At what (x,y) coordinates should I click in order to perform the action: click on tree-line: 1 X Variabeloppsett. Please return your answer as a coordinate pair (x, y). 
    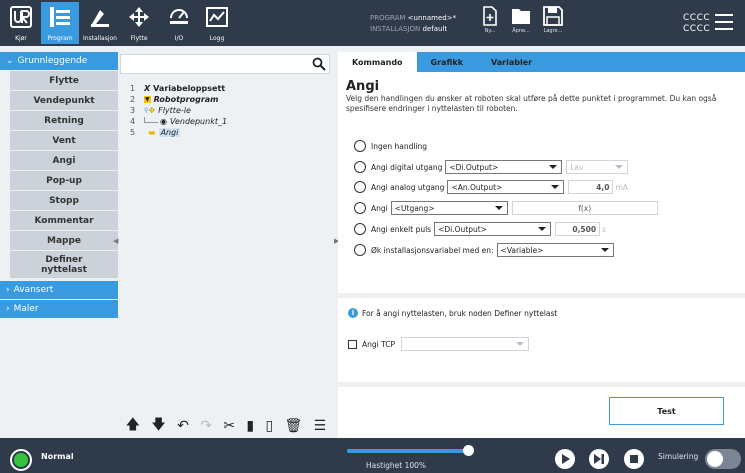
    Looking at the image, I should click on (178, 88).